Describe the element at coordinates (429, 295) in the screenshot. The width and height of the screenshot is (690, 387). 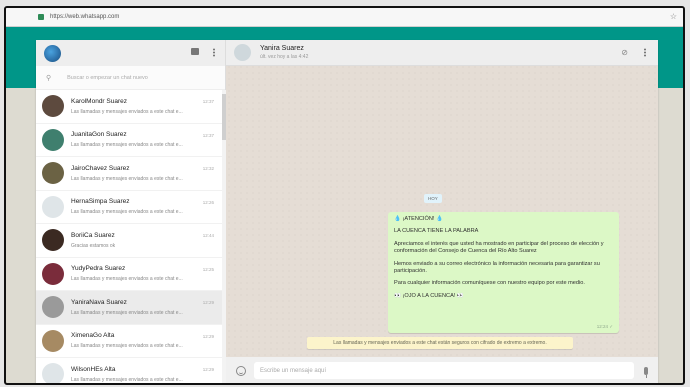
I see `message-line: 👀 ¡OJO A LA CUENCA! 👀` at that location.